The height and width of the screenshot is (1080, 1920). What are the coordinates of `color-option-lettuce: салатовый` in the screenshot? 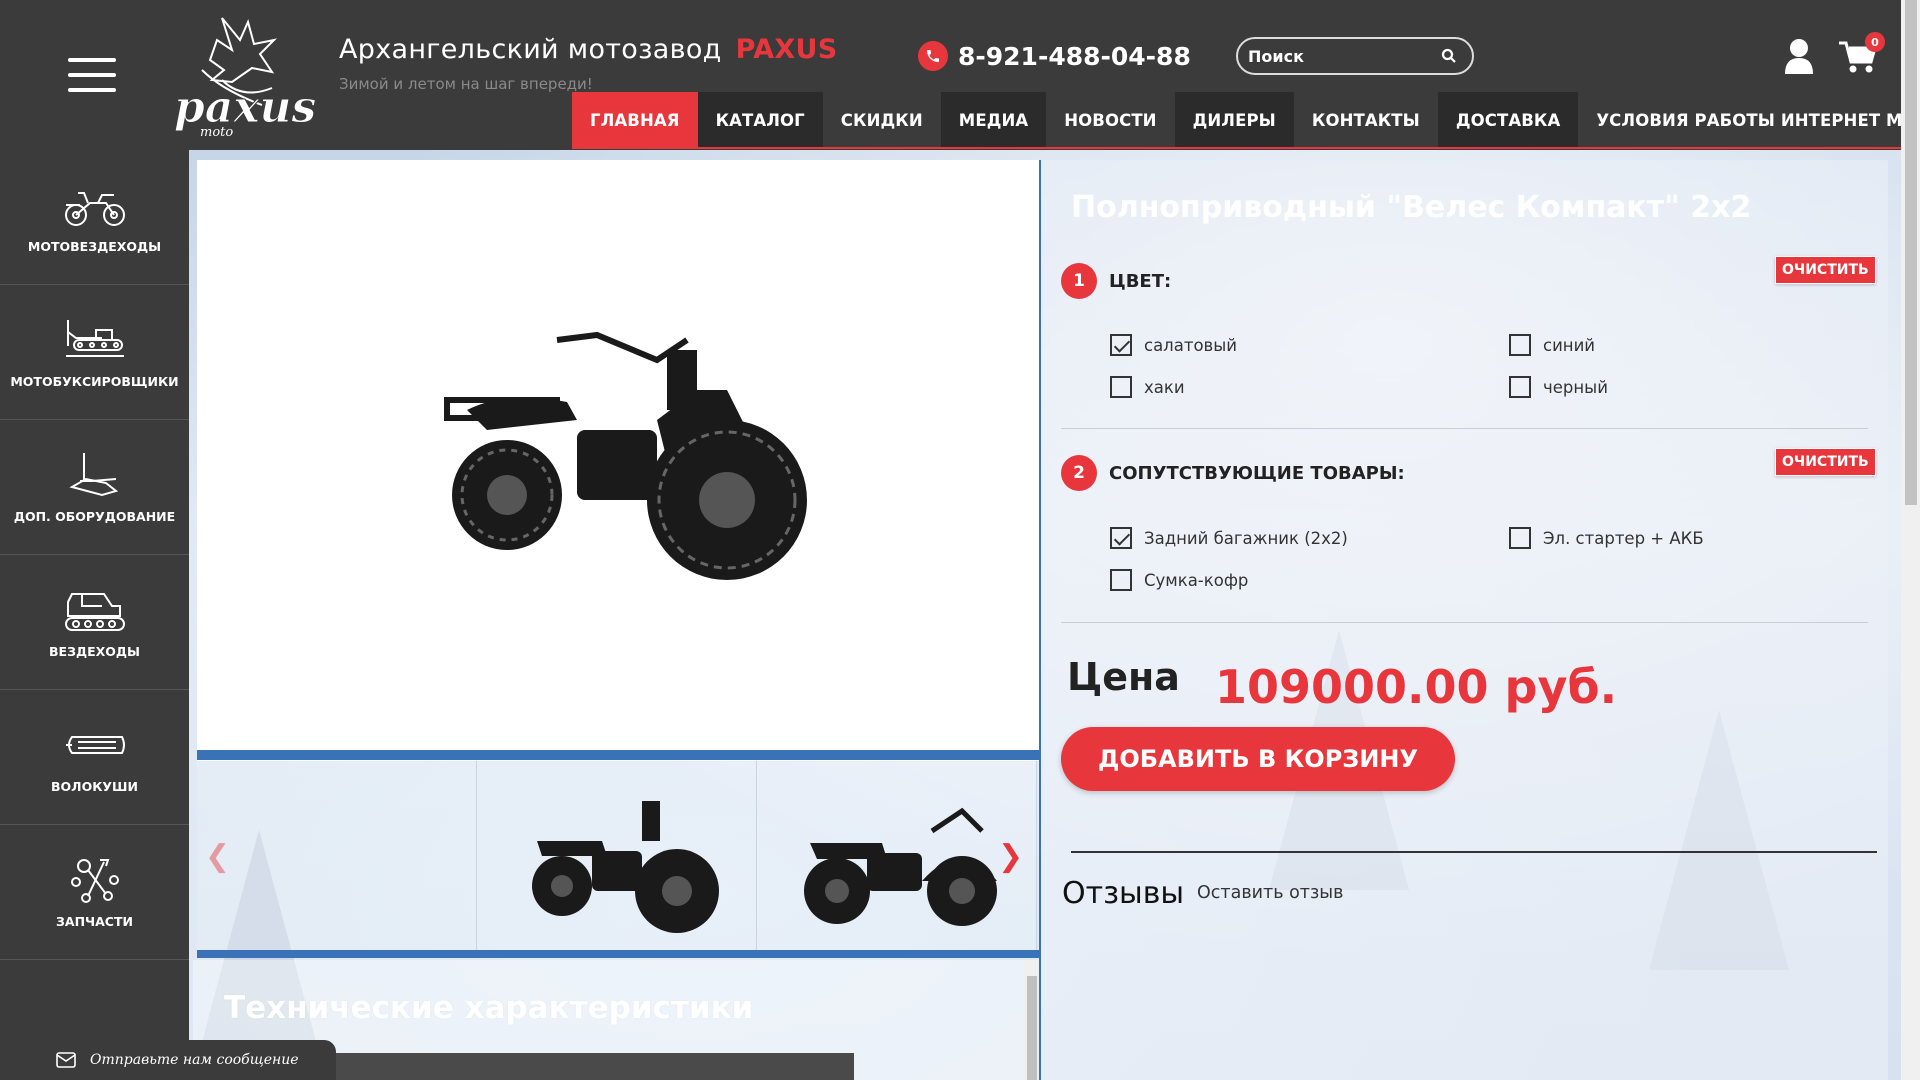 It's located at (1173, 345).